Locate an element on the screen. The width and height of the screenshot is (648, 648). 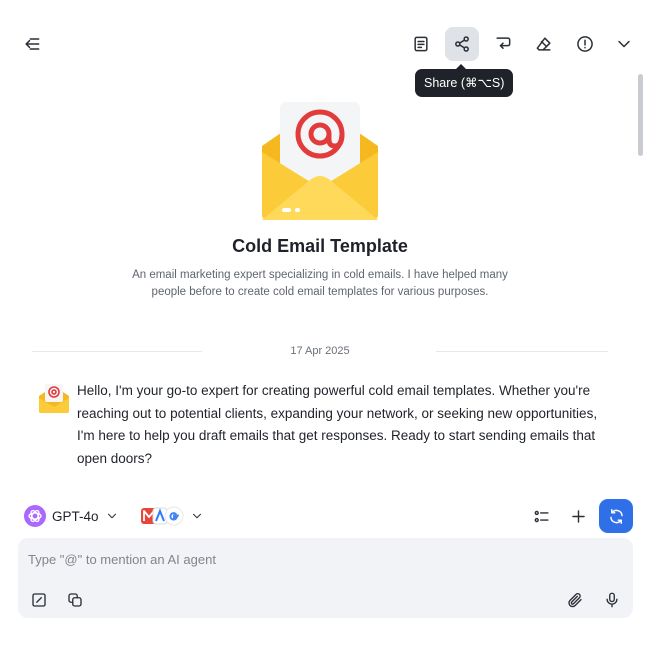
model-selector: GPT-4o is located at coordinates (71, 516).